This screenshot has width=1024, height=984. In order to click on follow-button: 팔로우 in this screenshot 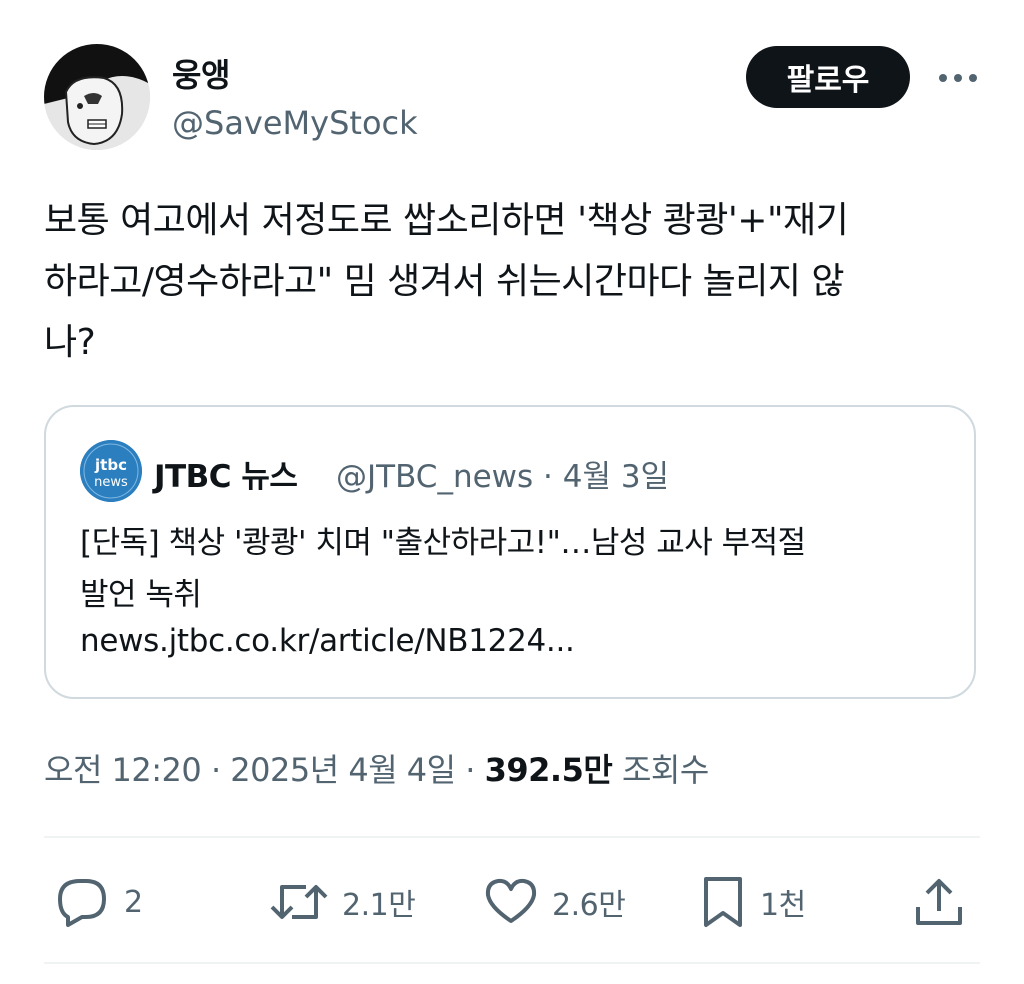, I will do `click(828, 77)`.